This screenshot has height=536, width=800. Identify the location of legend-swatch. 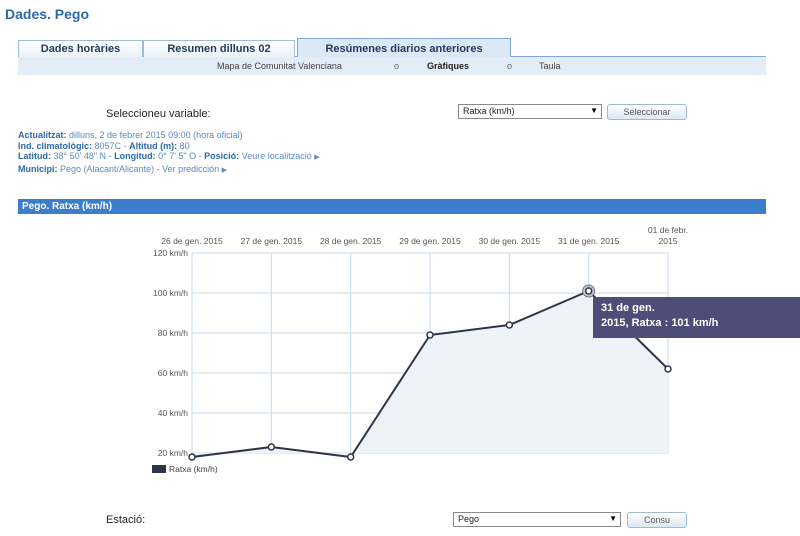
(159, 469).